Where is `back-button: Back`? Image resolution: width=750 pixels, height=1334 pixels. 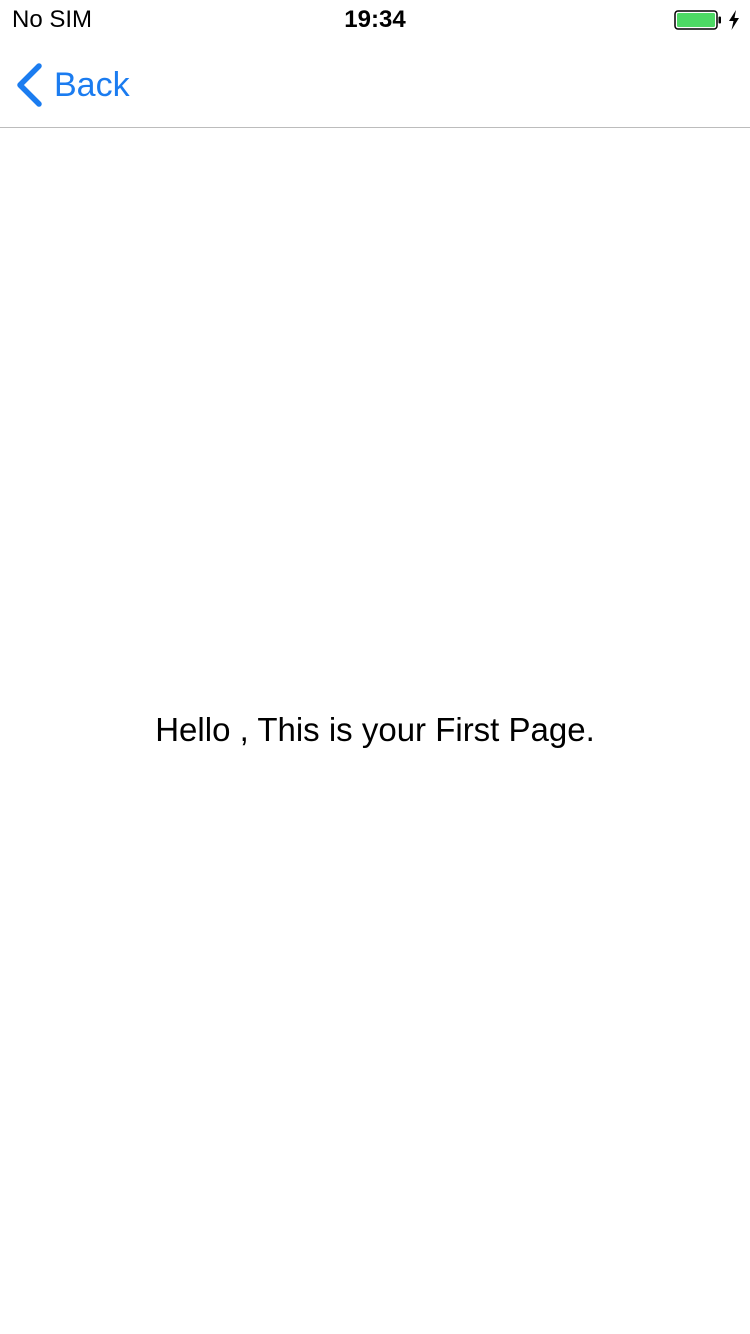 back-button: Back is located at coordinates (72, 85).